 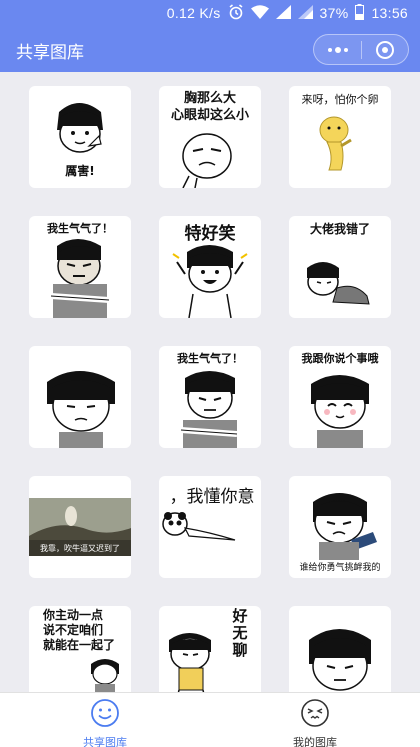 I want to click on status-bar: 0.12 K/s 37% 13:56, so click(x=210, y=13).